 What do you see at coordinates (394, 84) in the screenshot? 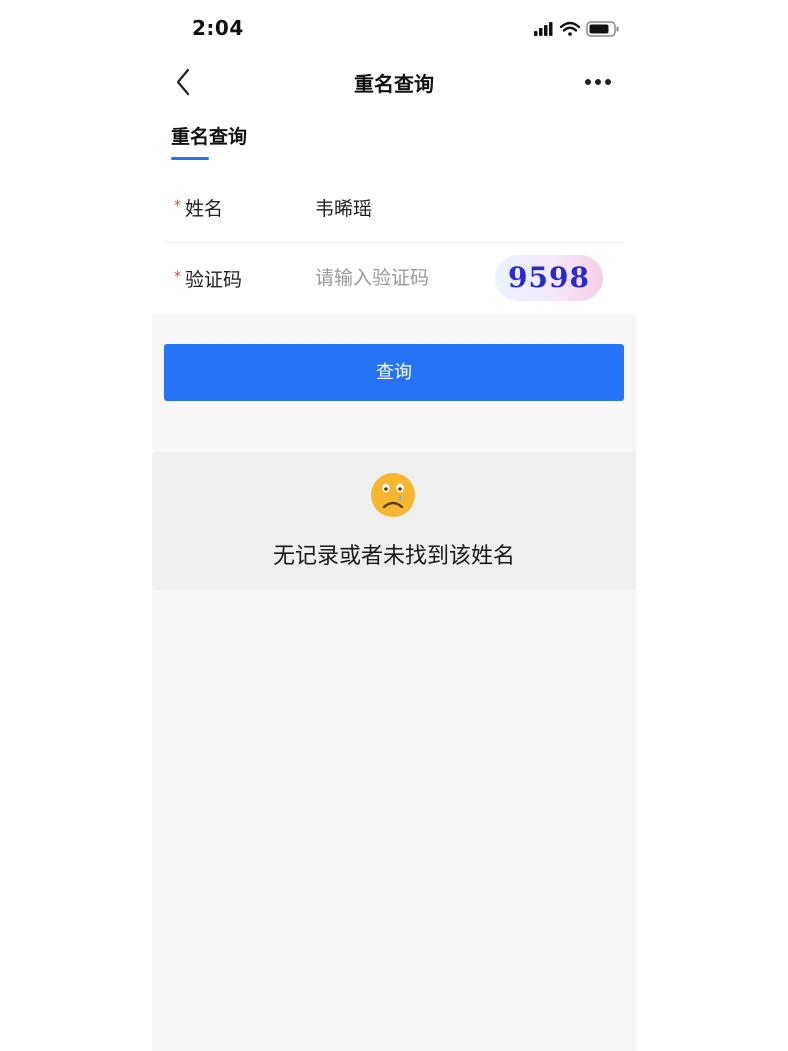
I see `page-title: 重名查询` at bounding box center [394, 84].